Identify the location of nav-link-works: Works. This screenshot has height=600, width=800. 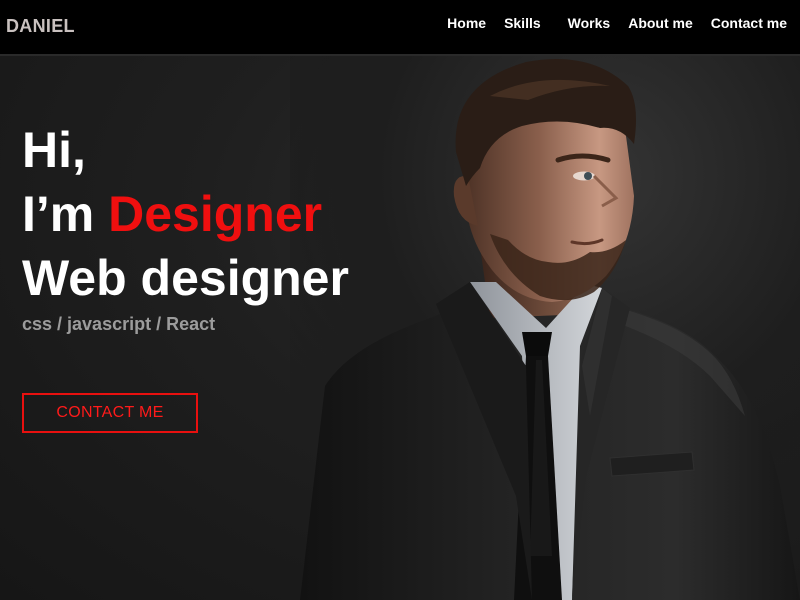
(589, 23).